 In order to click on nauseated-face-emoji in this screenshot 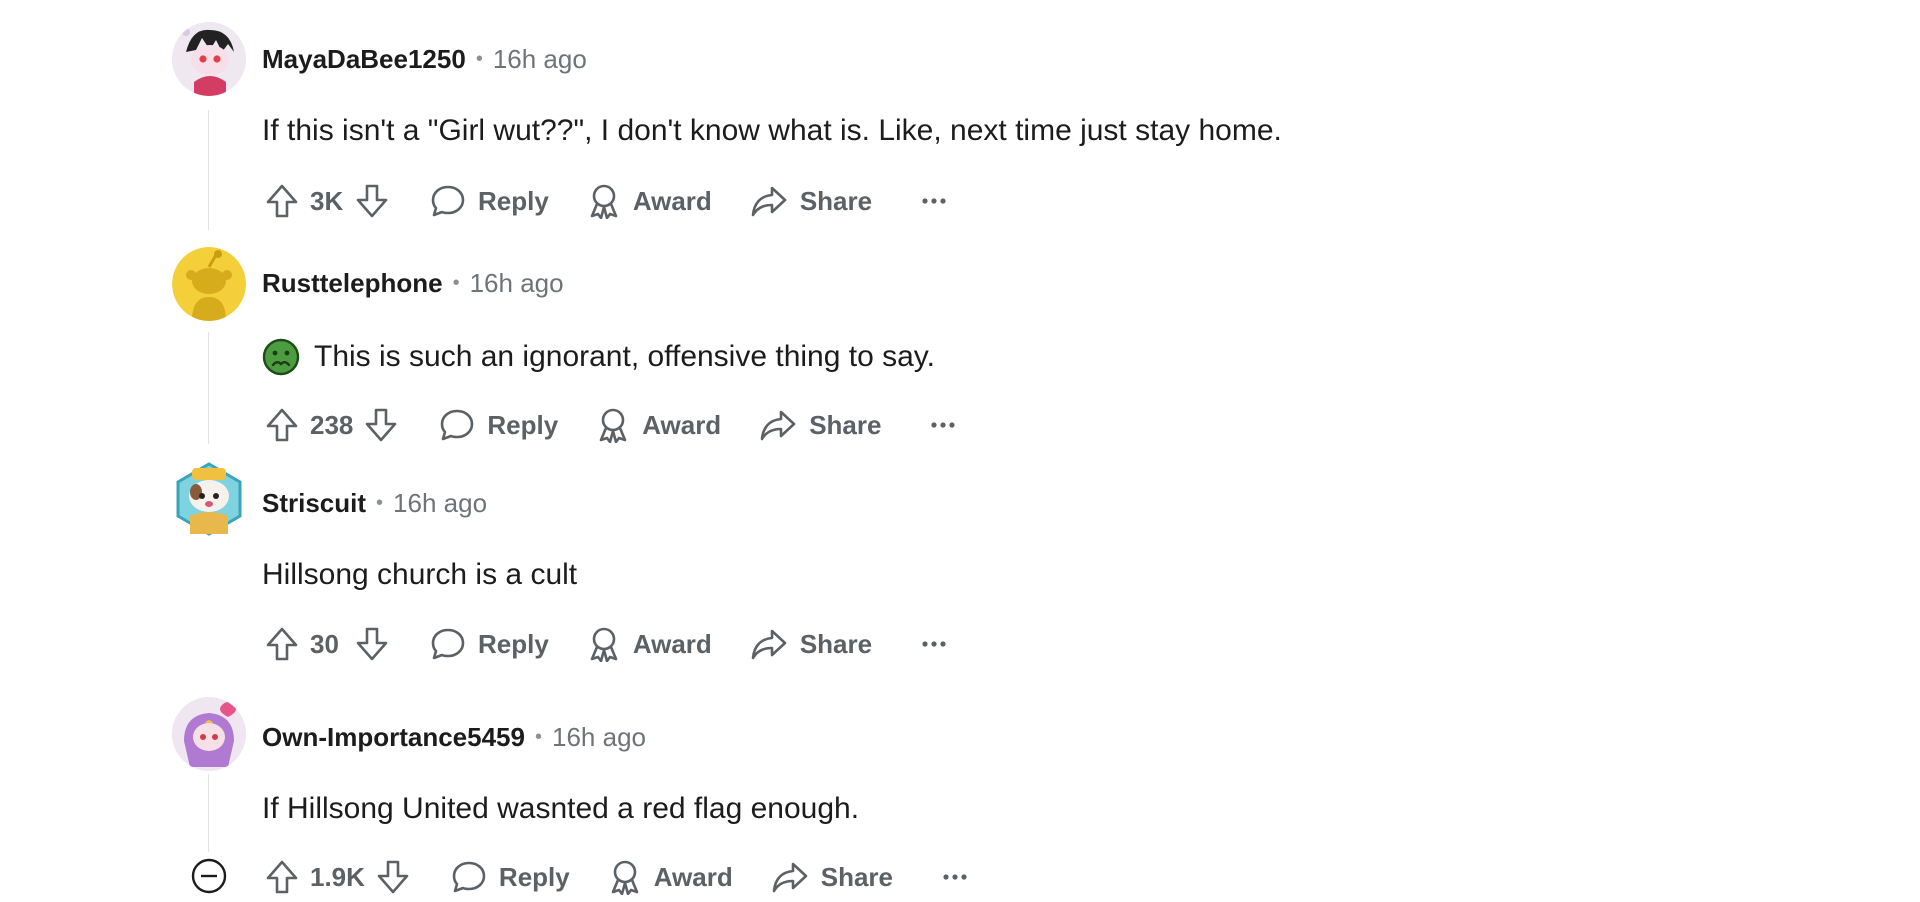, I will do `click(281, 357)`.